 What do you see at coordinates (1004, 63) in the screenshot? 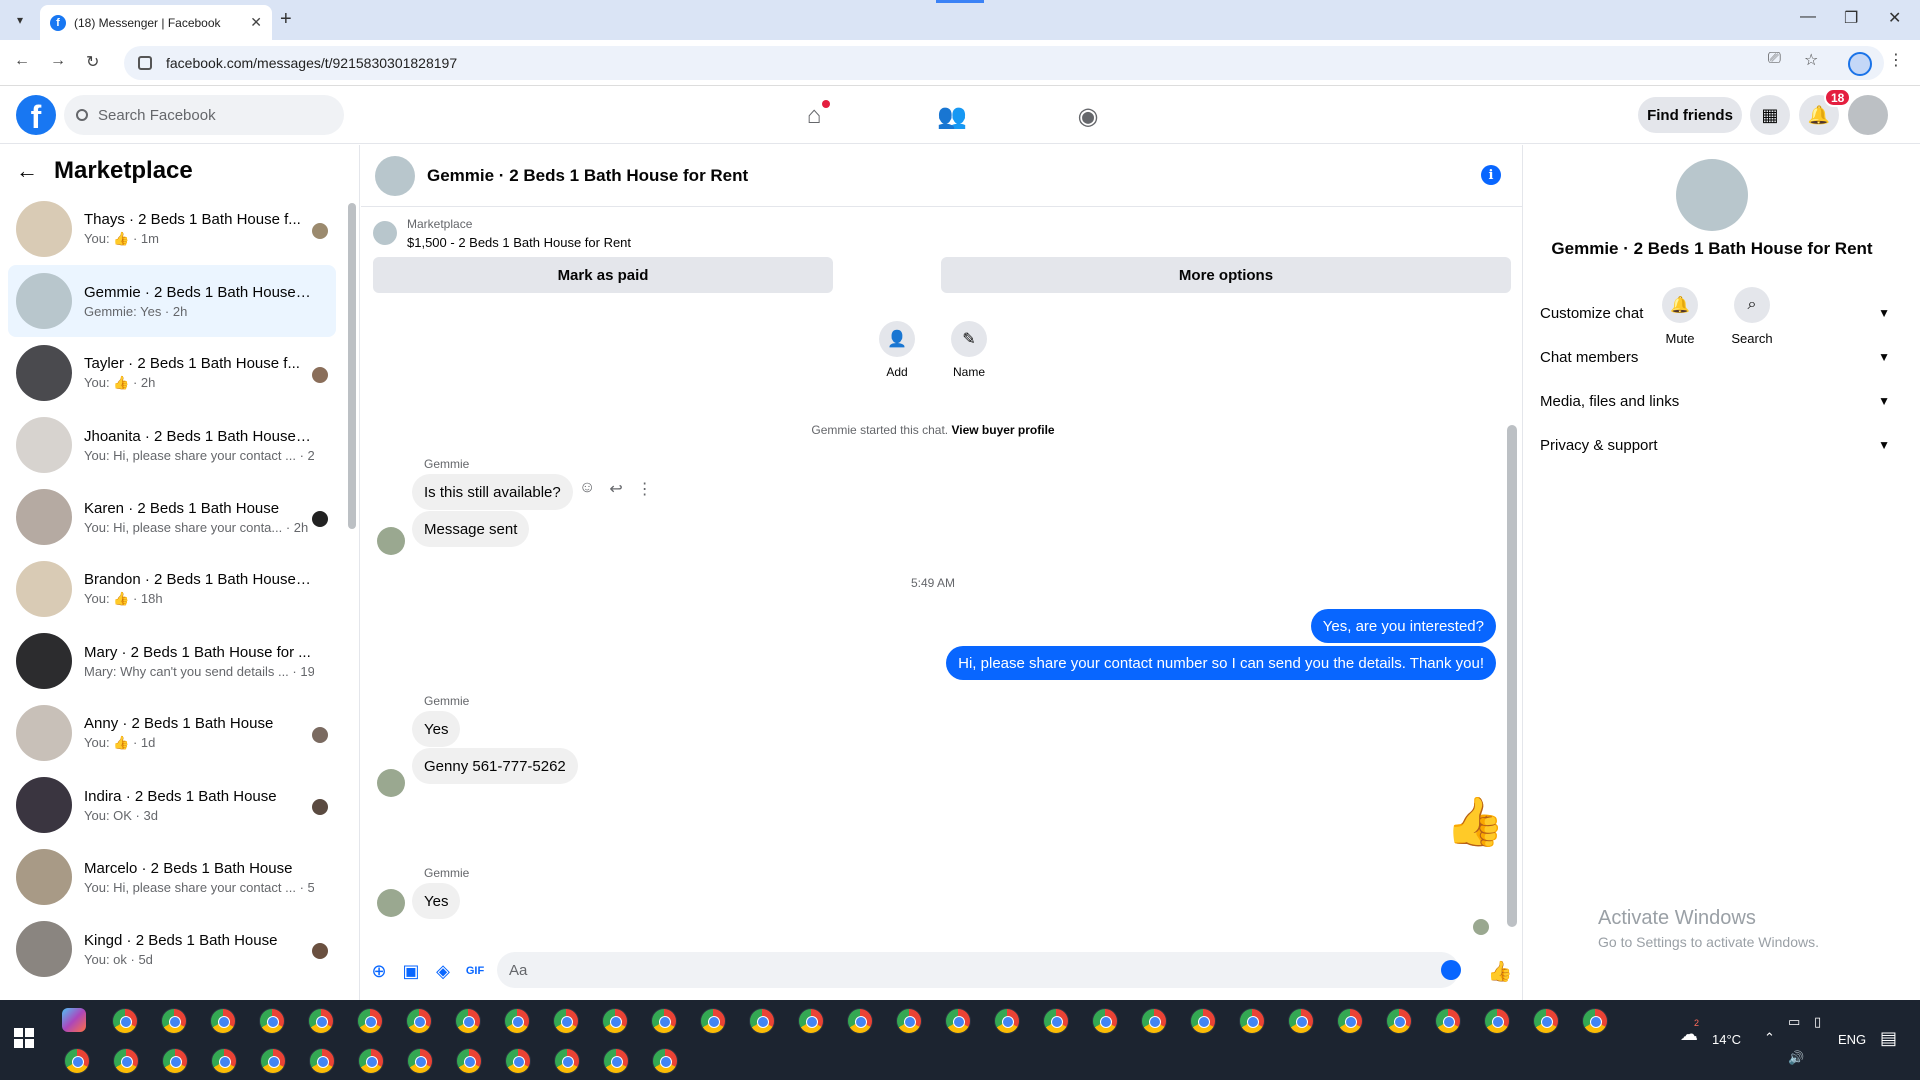
I see `url-bar: facebook.com/messages/t/9215830301828197` at bounding box center [1004, 63].